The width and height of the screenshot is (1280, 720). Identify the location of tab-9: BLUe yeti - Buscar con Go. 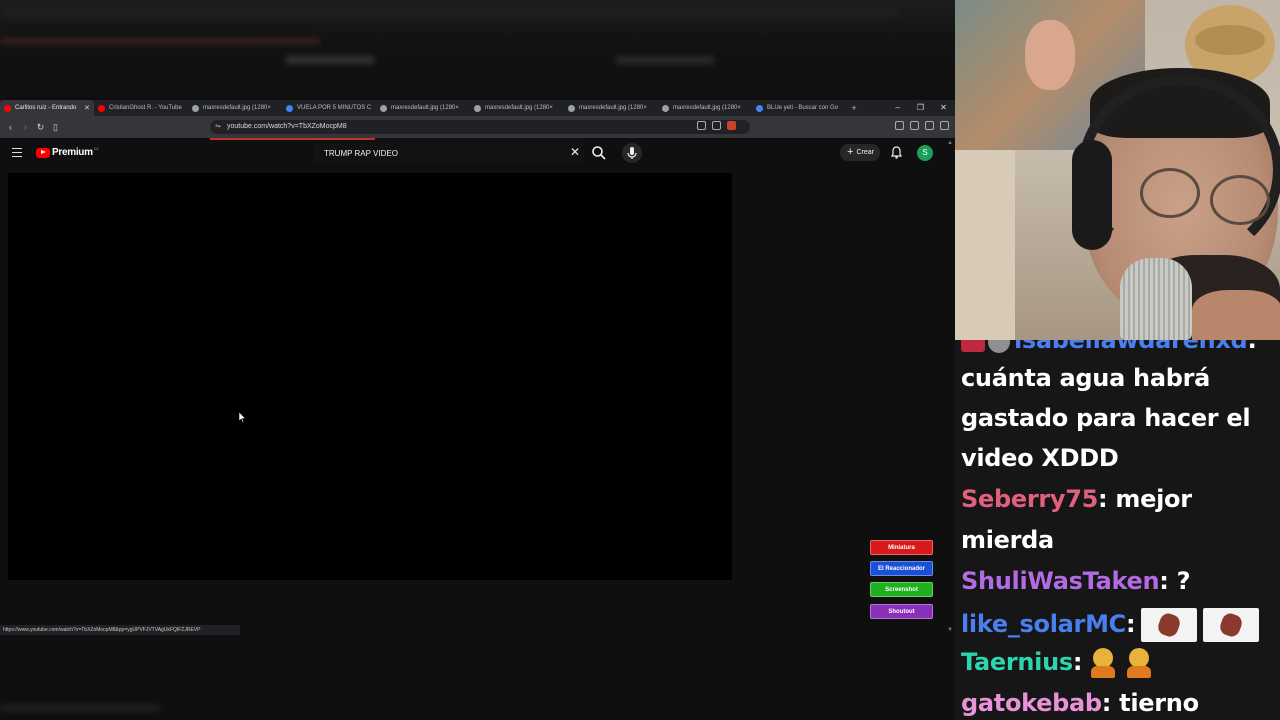
(799, 108).